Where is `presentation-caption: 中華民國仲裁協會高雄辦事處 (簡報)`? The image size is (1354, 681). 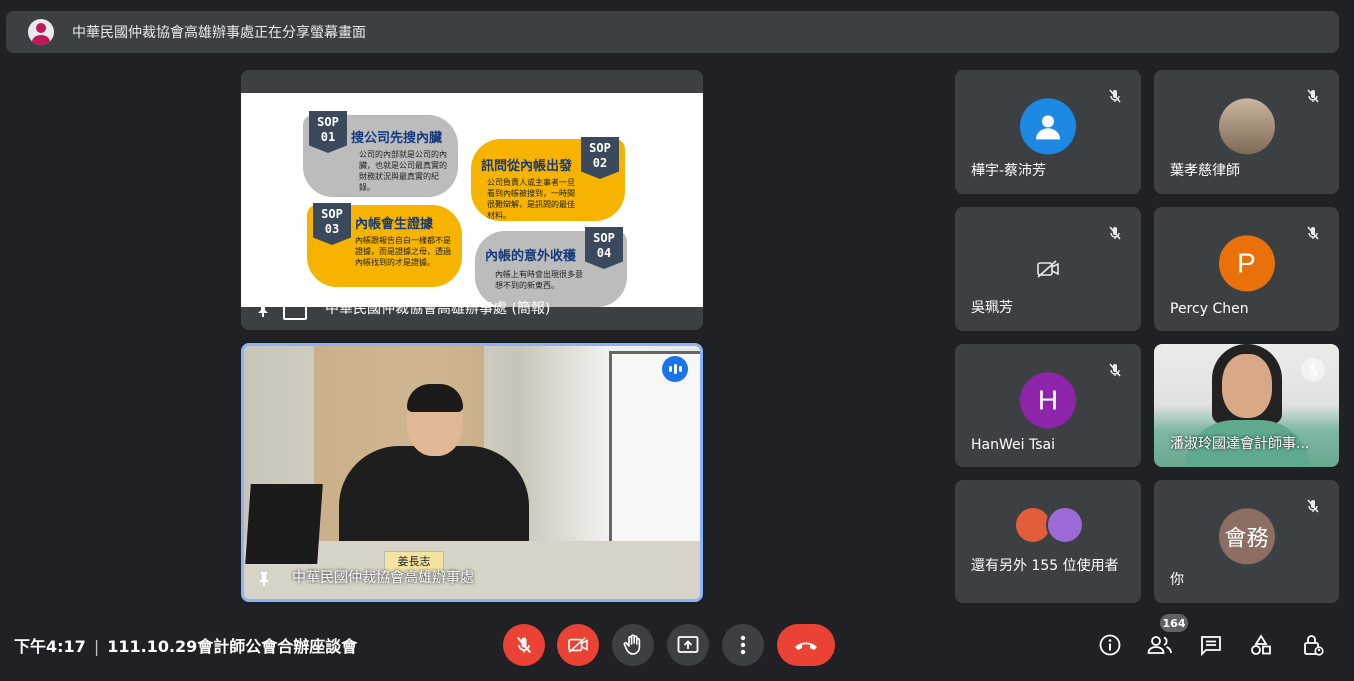
presentation-caption: 中華民國仲裁協會高雄辦事處 (簡報) is located at coordinates (438, 309).